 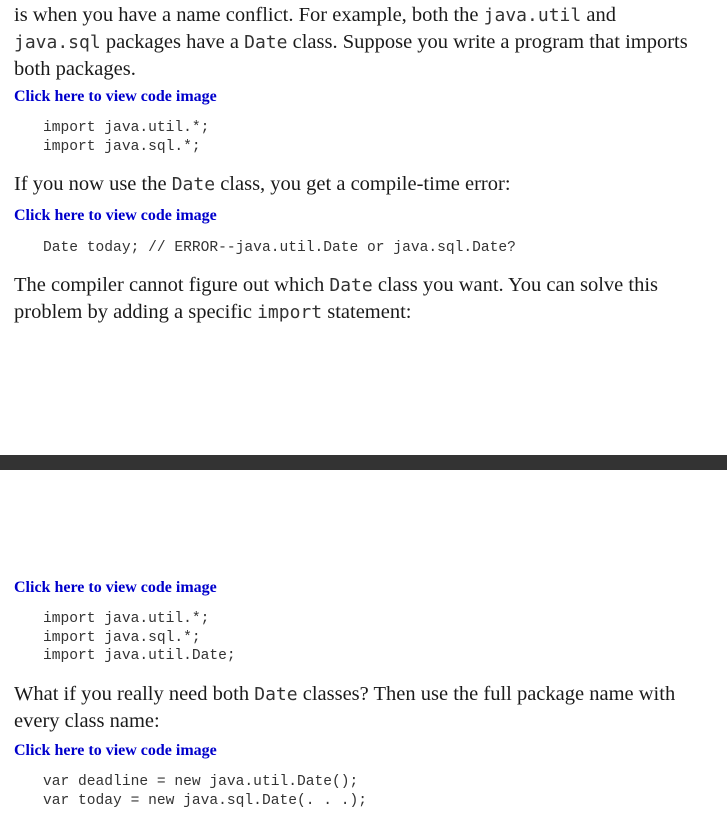 What do you see at coordinates (598, 15) in the screenshot?
I see `text: and` at bounding box center [598, 15].